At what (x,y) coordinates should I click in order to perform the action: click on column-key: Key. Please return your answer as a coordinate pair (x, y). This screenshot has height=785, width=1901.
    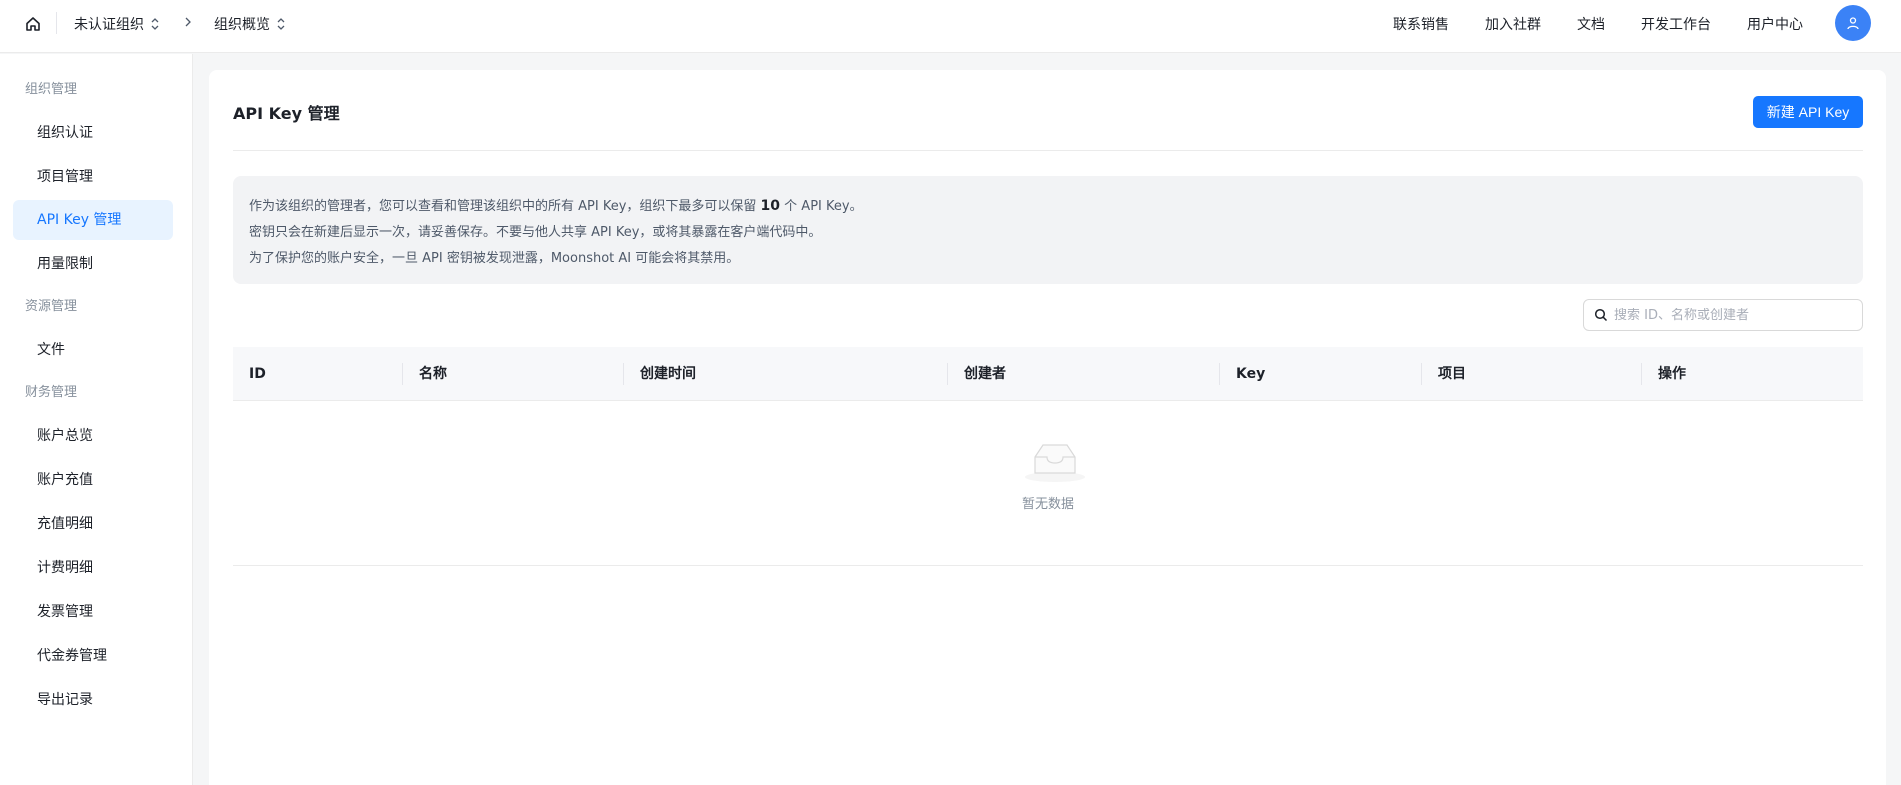
    Looking at the image, I should click on (1251, 374).